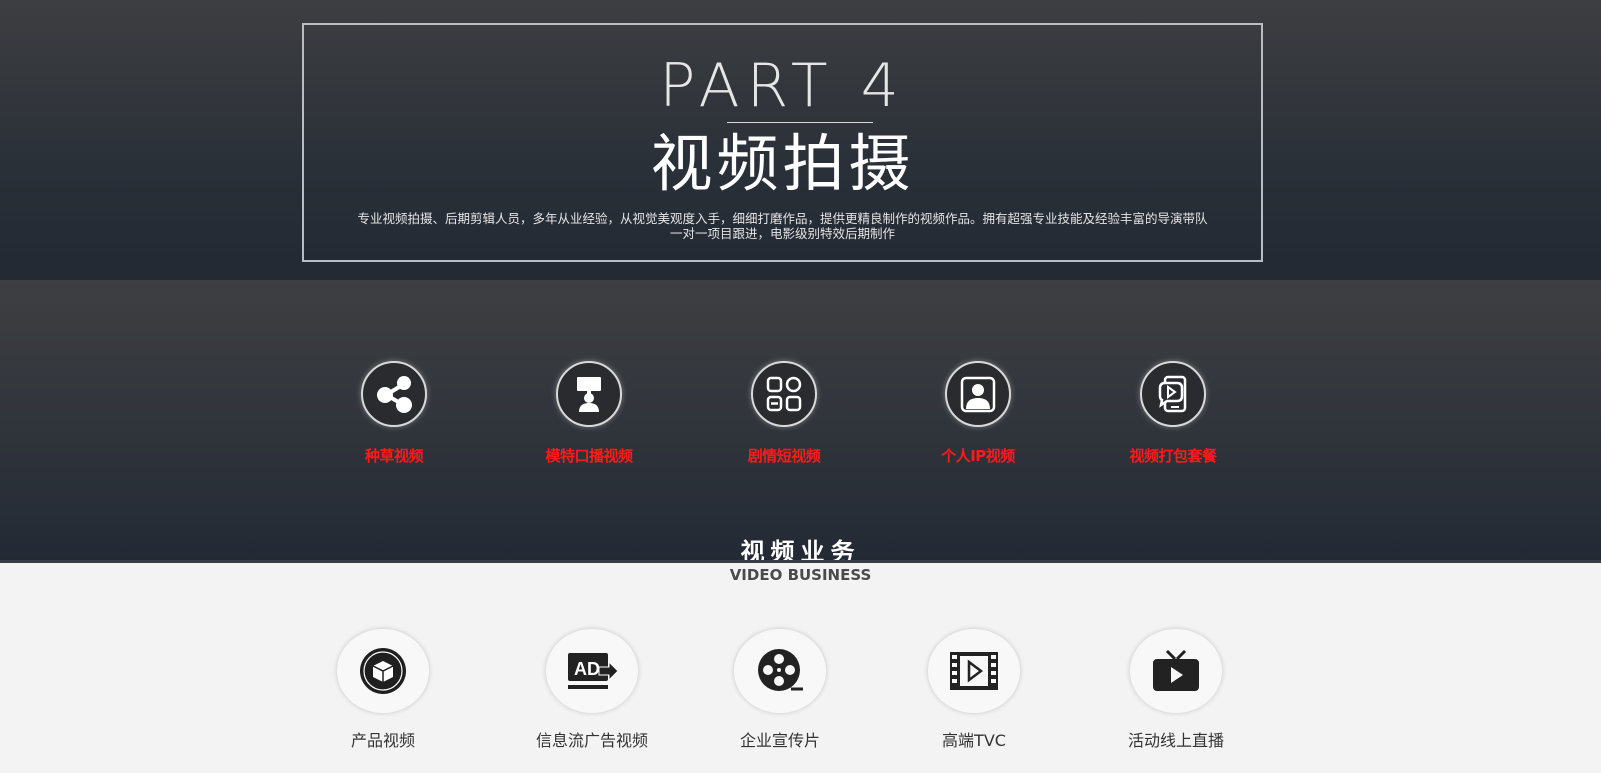 The image size is (1601, 773). I want to click on section-divider, so click(800, 561).